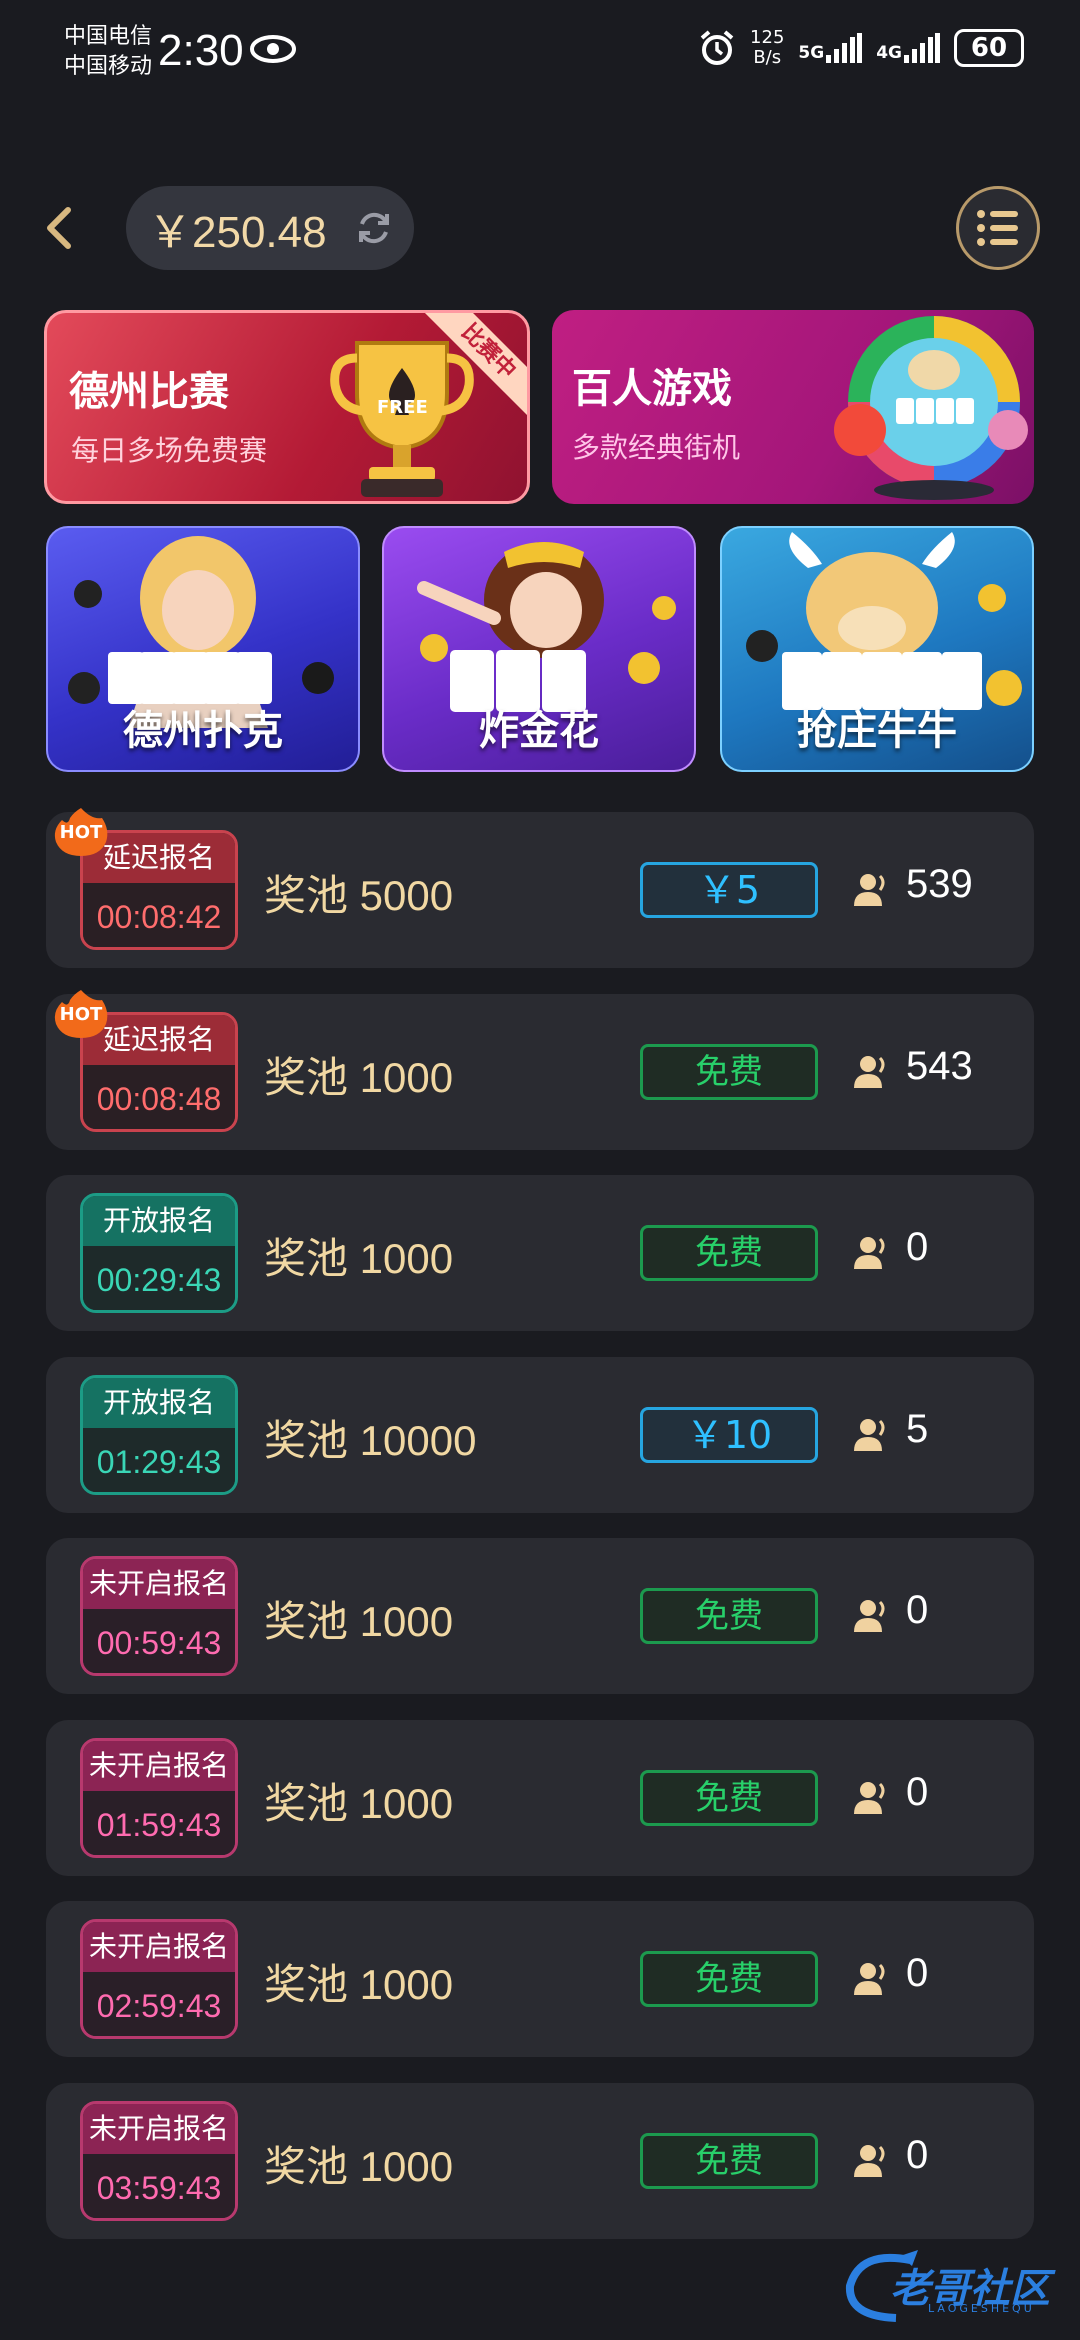 The image size is (1080, 2340). I want to click on net-speed-unit: B/s, so click(767, 57).